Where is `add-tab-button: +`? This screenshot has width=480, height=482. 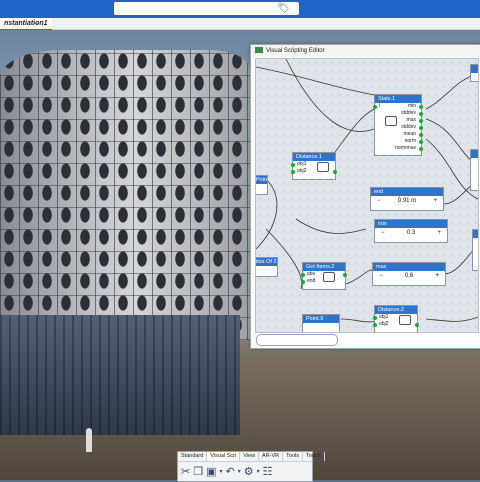
add-tab-button: + is located at coordinates (36, 23).